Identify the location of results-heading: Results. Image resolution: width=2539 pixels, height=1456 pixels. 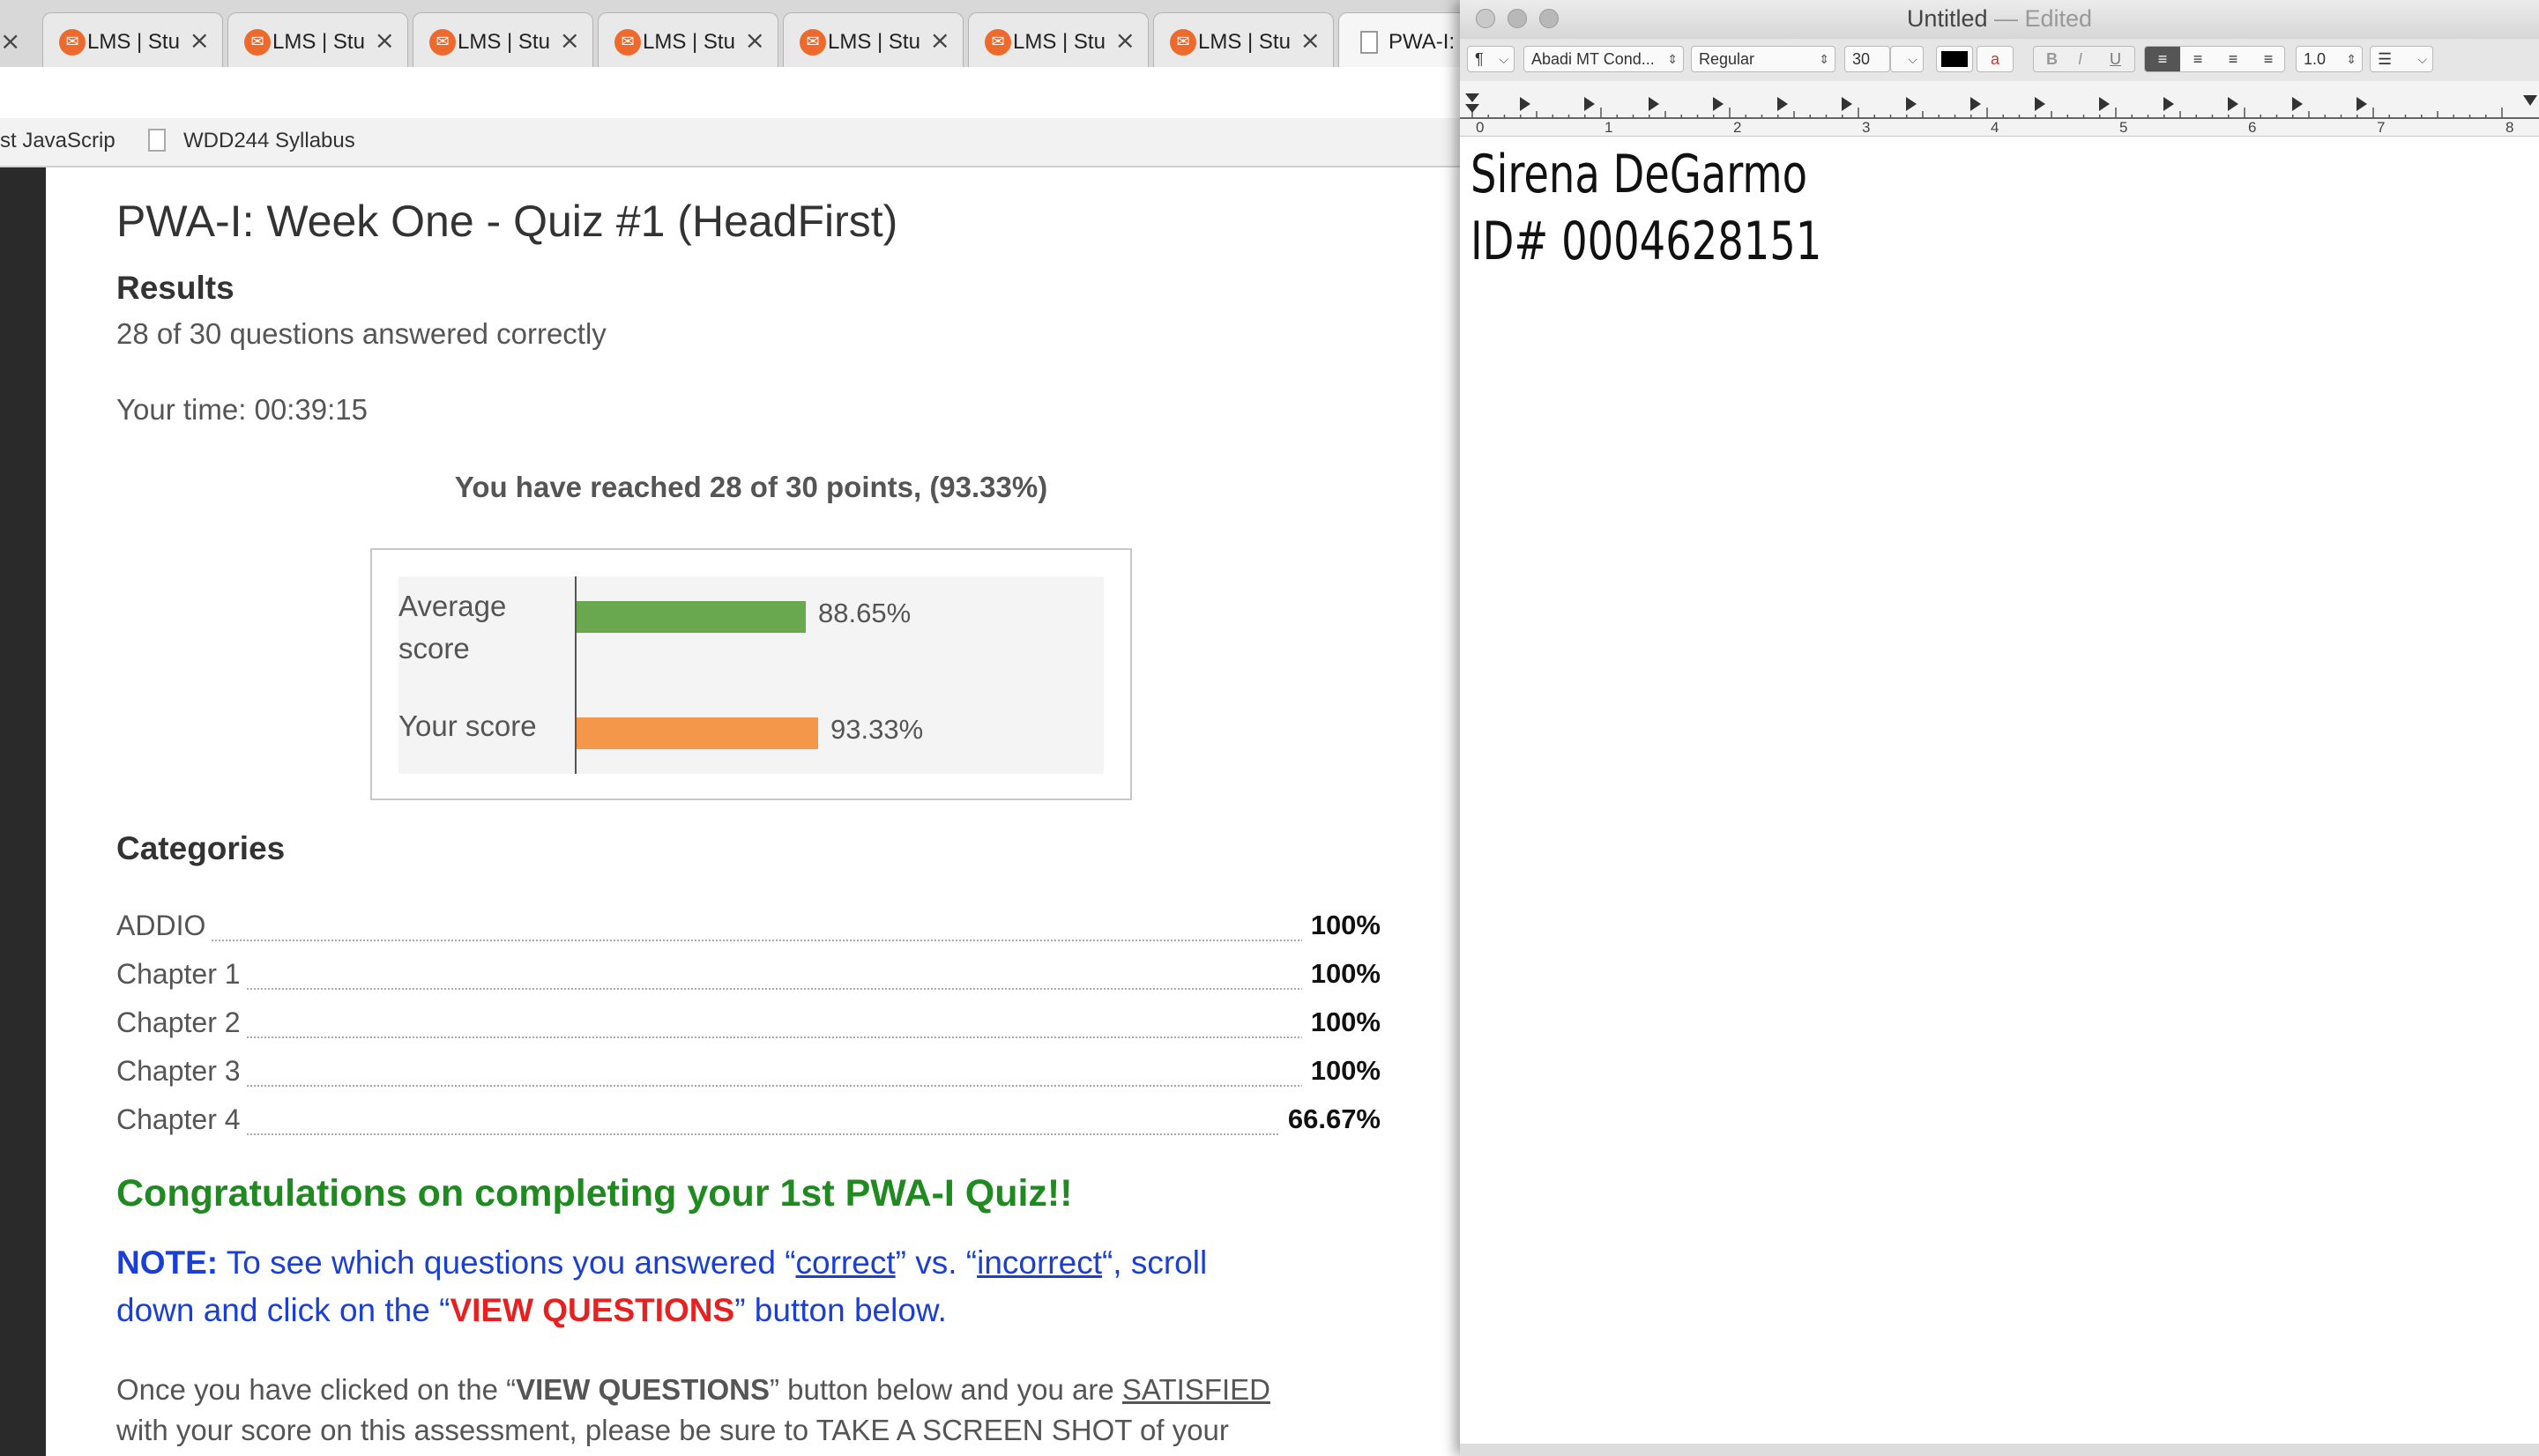
(175, 288).